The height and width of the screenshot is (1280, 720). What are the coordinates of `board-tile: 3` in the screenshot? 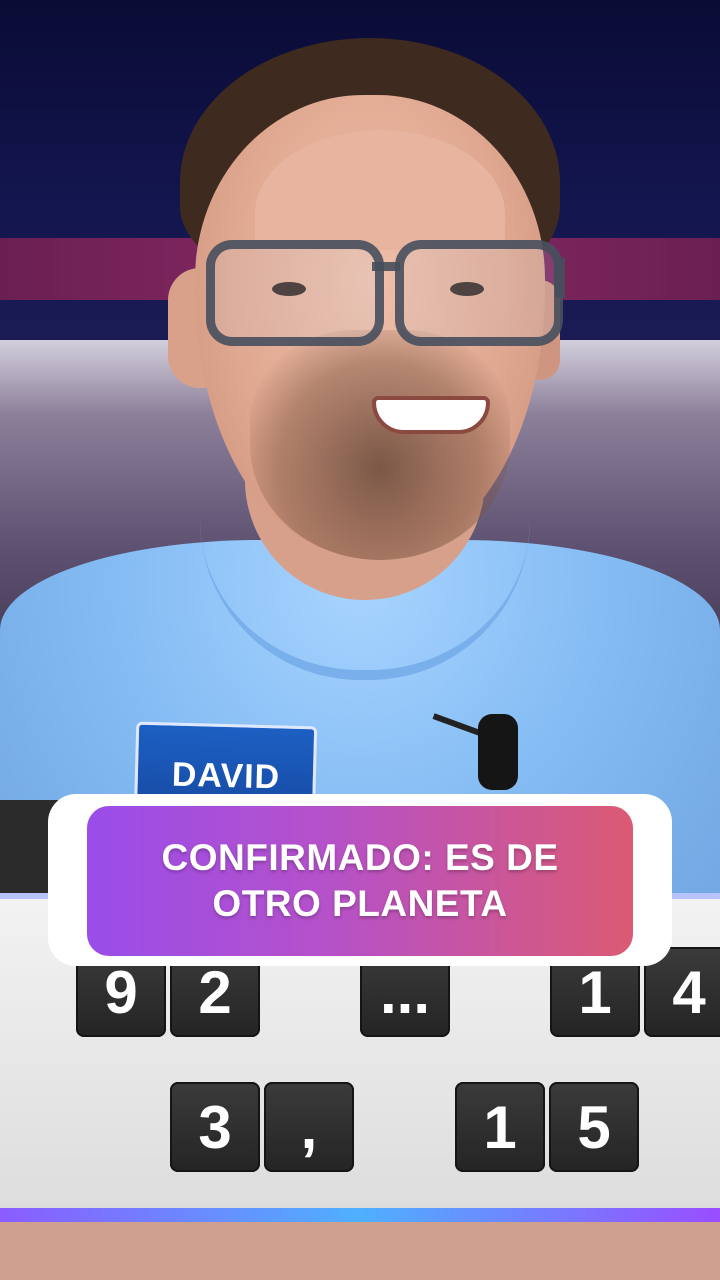 It's located at (215, 1127).